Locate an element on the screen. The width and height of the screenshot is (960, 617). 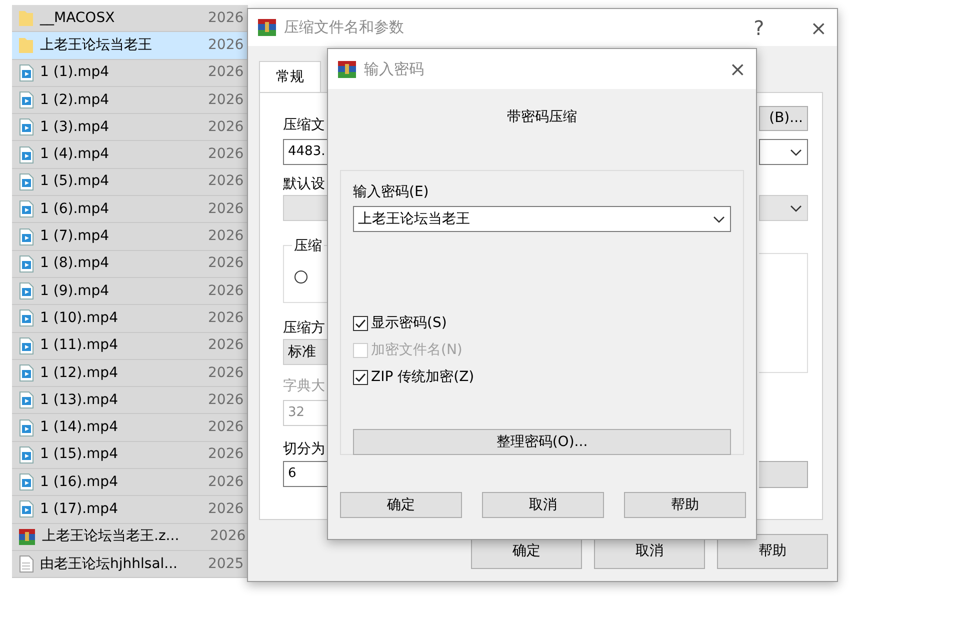
field-label: 压缩方 is located at coordinates (304, 328).